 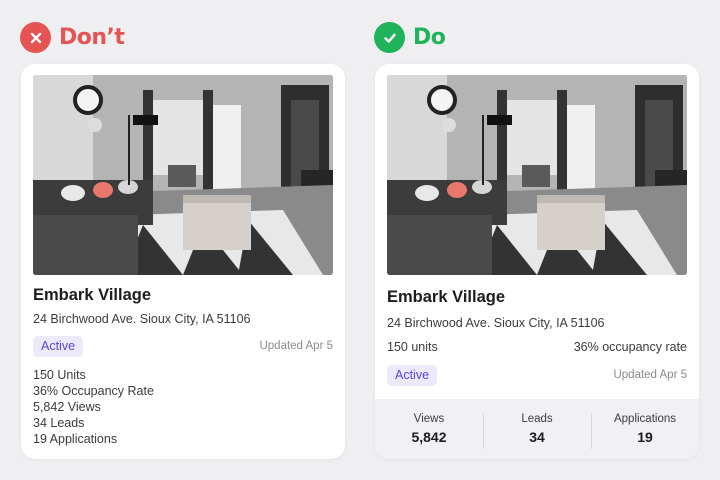 What do you see at coordinates (429, 437) in the screenshot?
I see `metric-value: 5,842` at bounding box center [429, 437].